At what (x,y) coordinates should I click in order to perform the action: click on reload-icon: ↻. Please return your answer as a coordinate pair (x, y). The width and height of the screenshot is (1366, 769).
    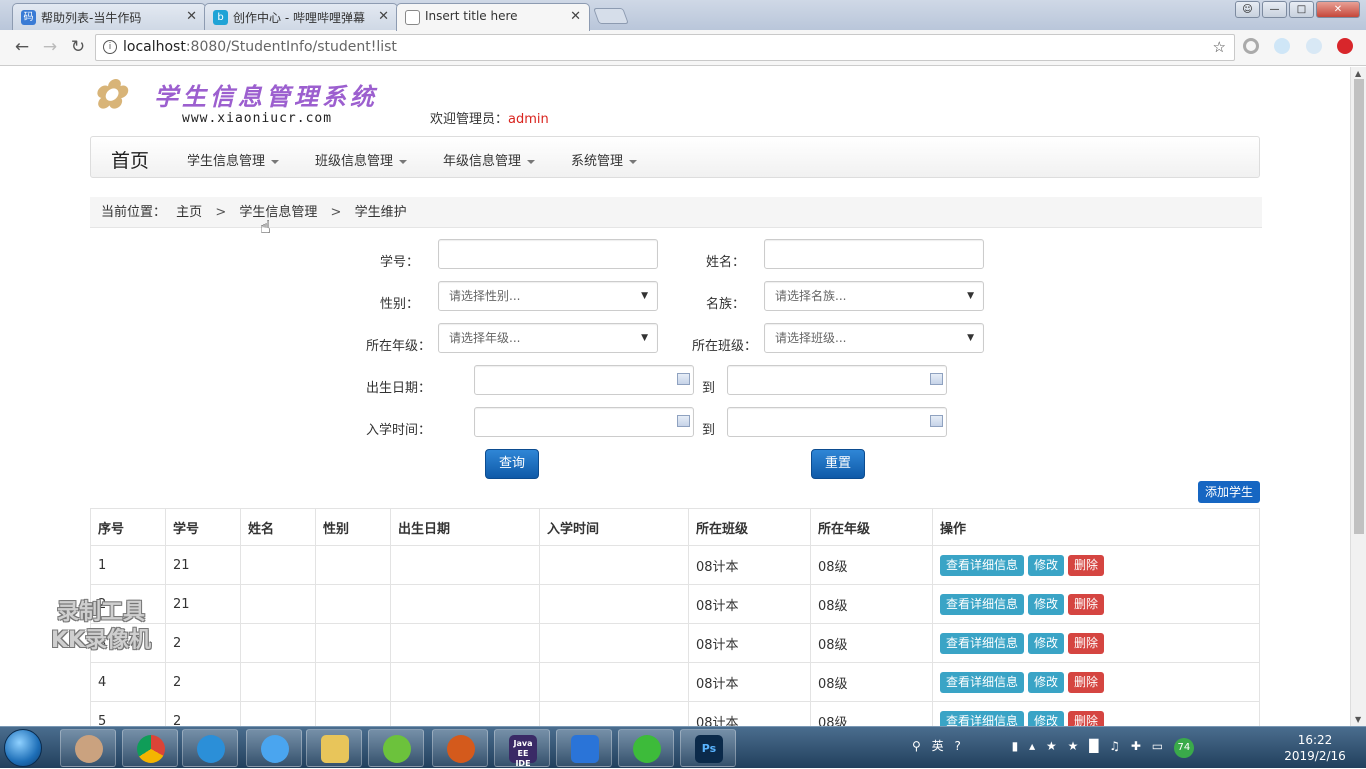
    Looking at the image, I should click on (78, 47).